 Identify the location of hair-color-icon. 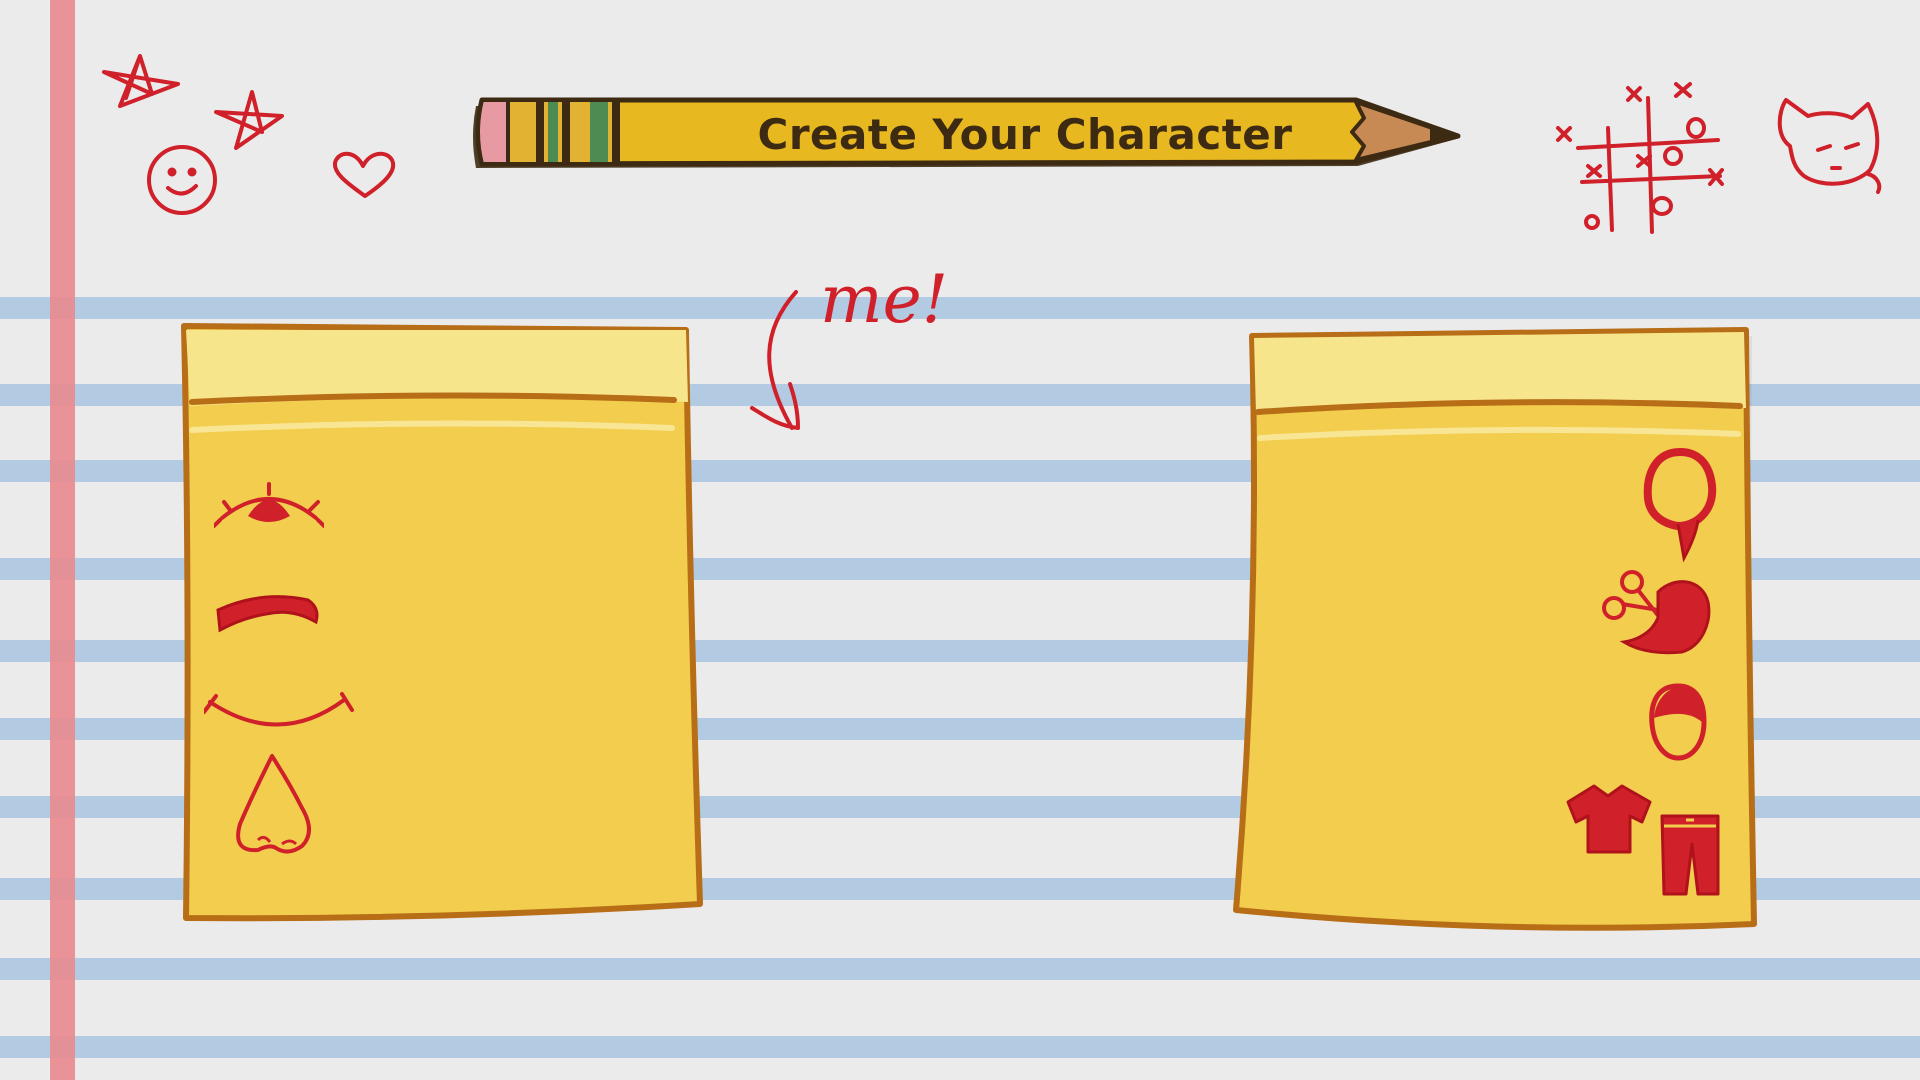
(1678, 722).